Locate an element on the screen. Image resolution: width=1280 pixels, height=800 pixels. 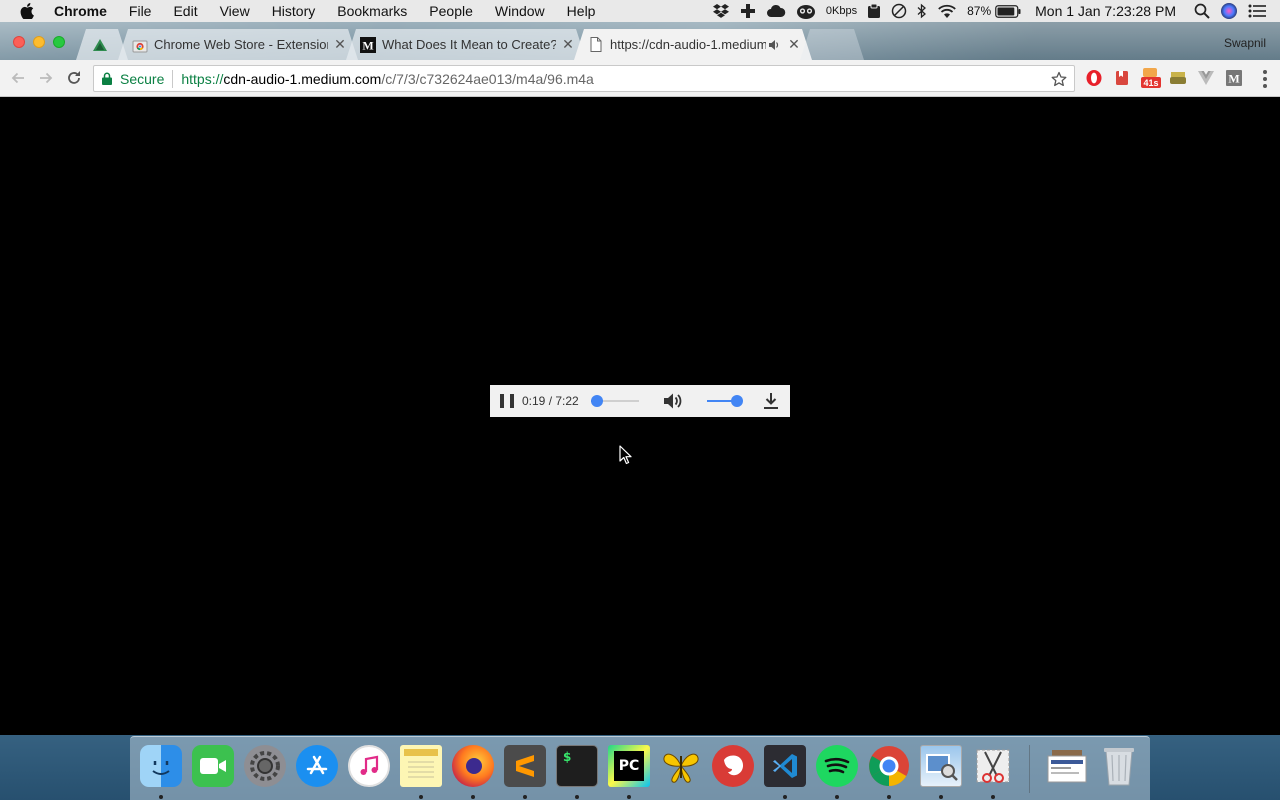
vuejs-ext-icon is located at coordinates (1206, 78).